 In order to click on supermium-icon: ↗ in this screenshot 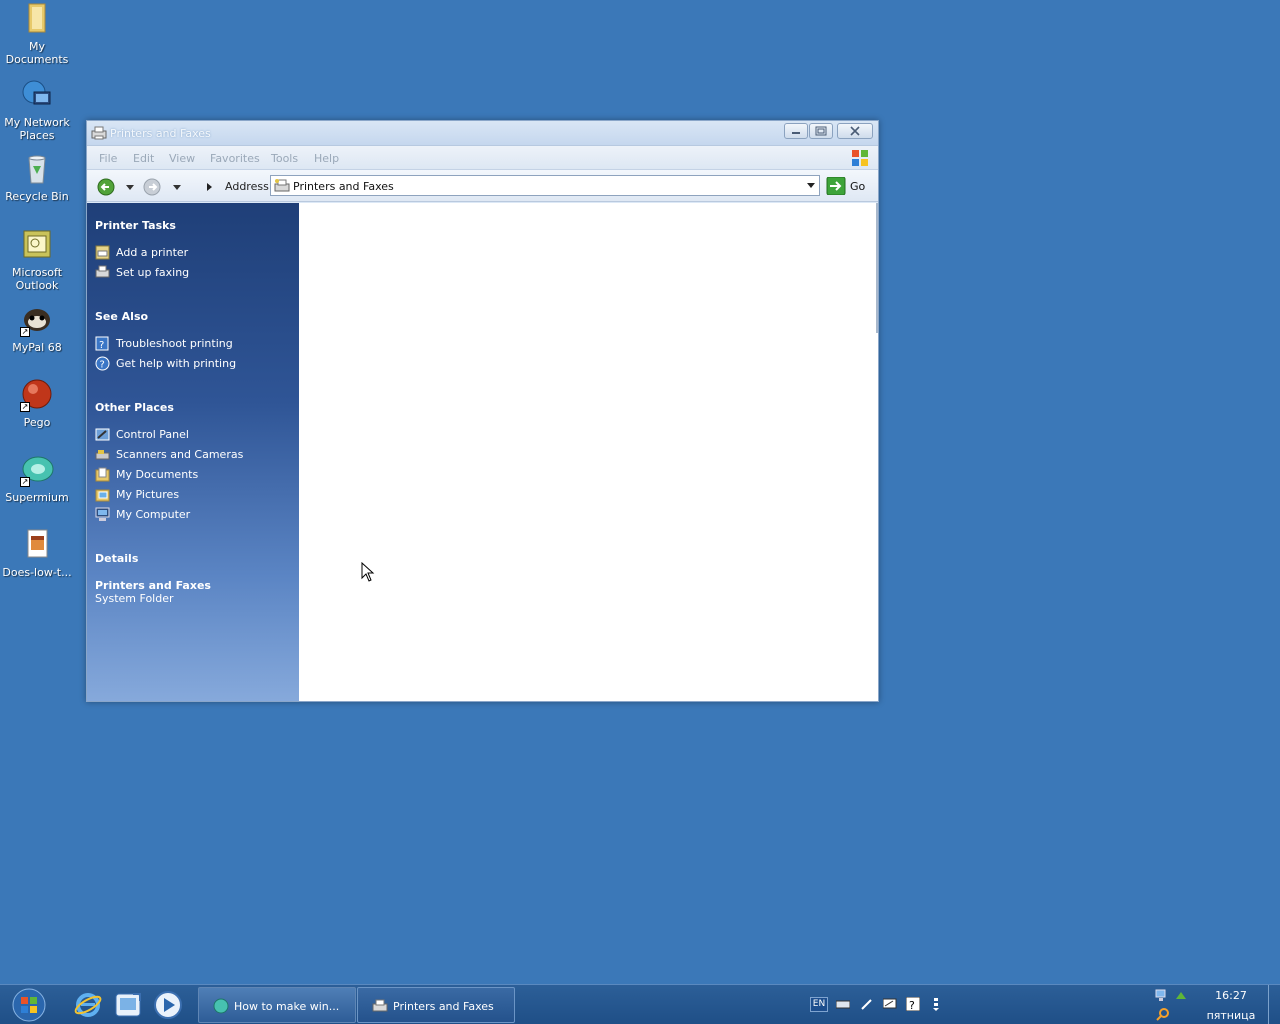, I will do `click(37, 470)`.